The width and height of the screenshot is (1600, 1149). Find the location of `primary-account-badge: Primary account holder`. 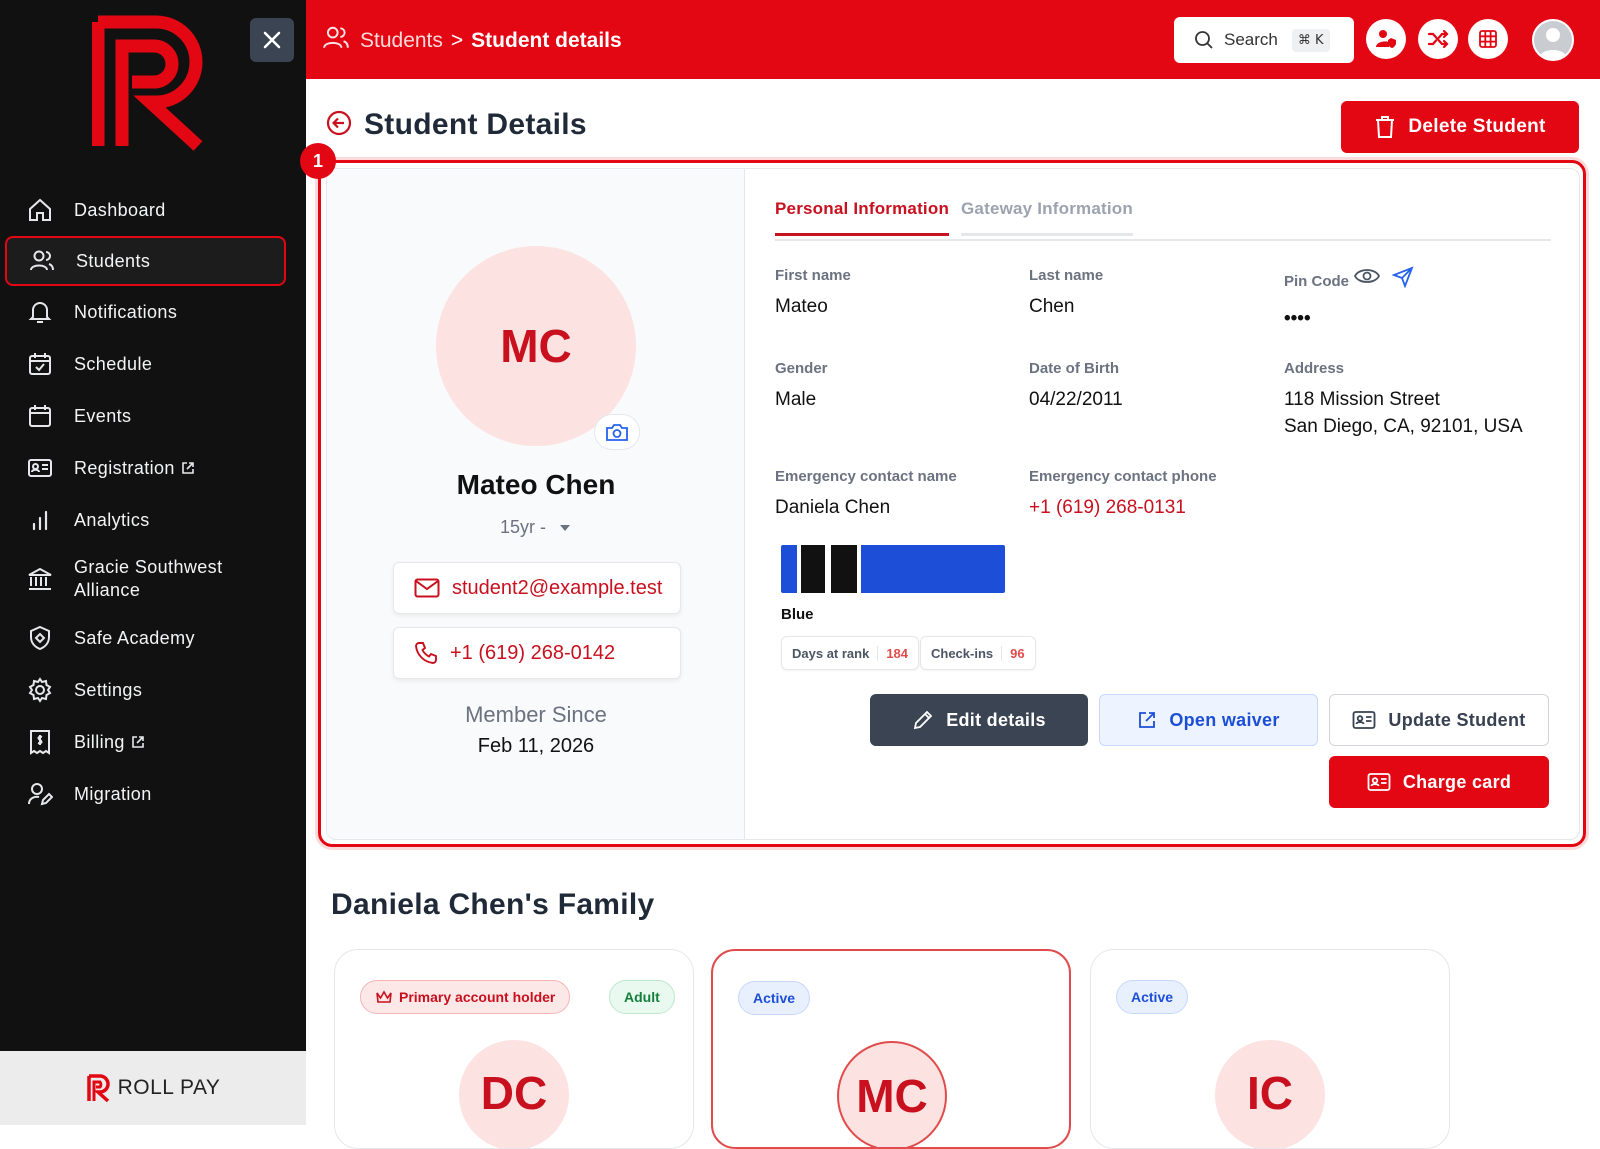

primary-account-badge: Primary account holder is located at coordinates (465, 997).